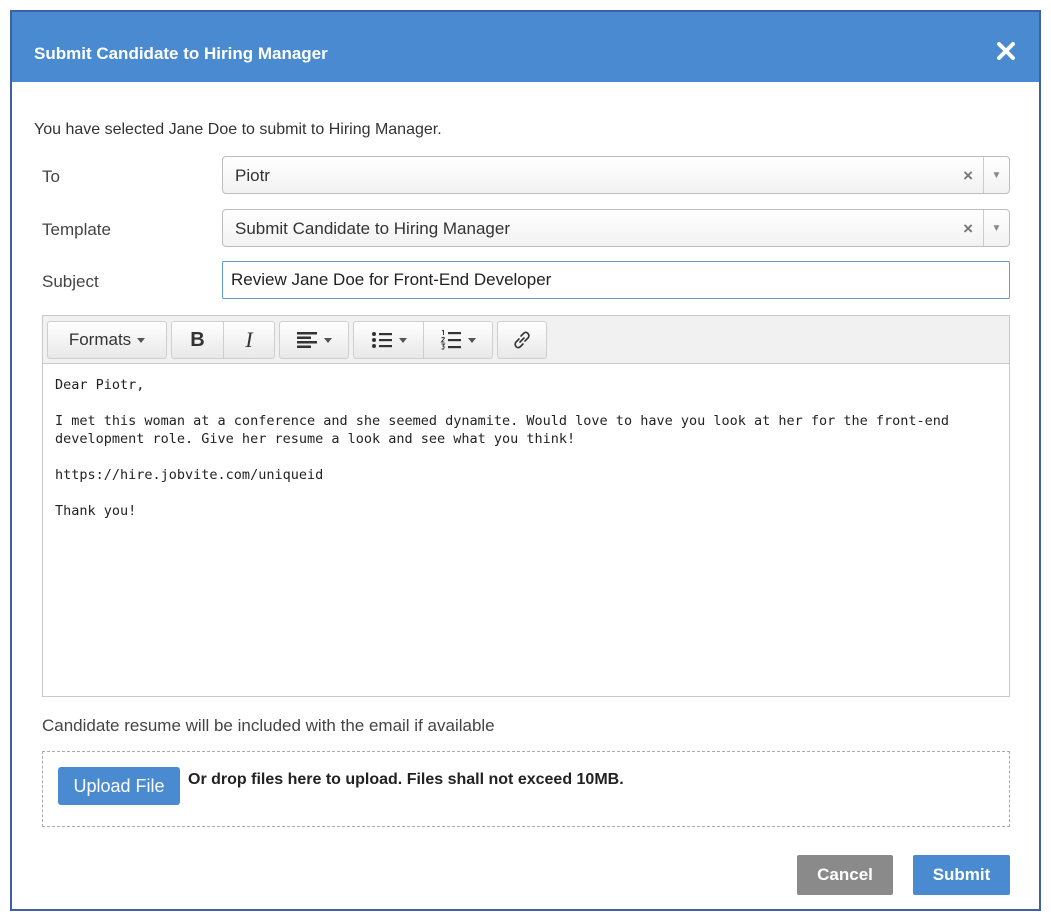 Image resolution: width=1051 pixels, height=921 pixels. I want to click on bold-button: B, so click(197, 340).